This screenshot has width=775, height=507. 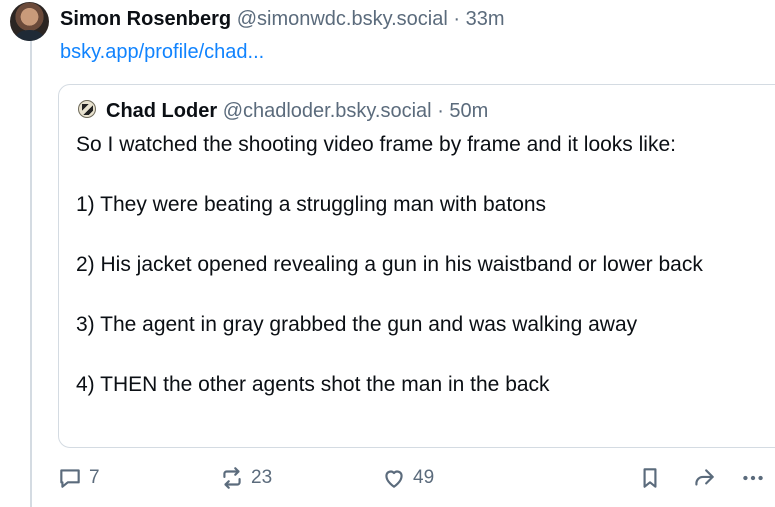 What do you see at coordinates (29, 21) in the screenshot?
I see `avatar` at bounding box center [29, 21].